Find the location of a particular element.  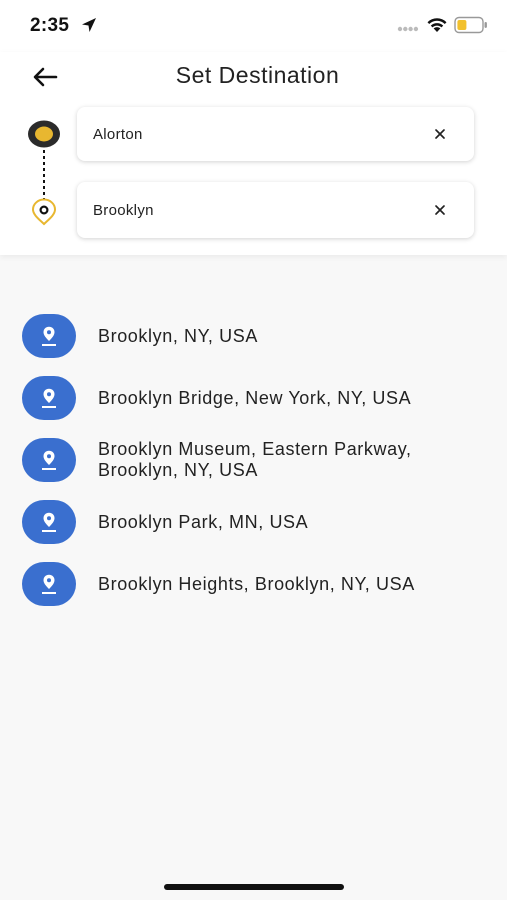

suggestion-label: Brooklyn Park, MN, USA is located at coordinates (203, 521).